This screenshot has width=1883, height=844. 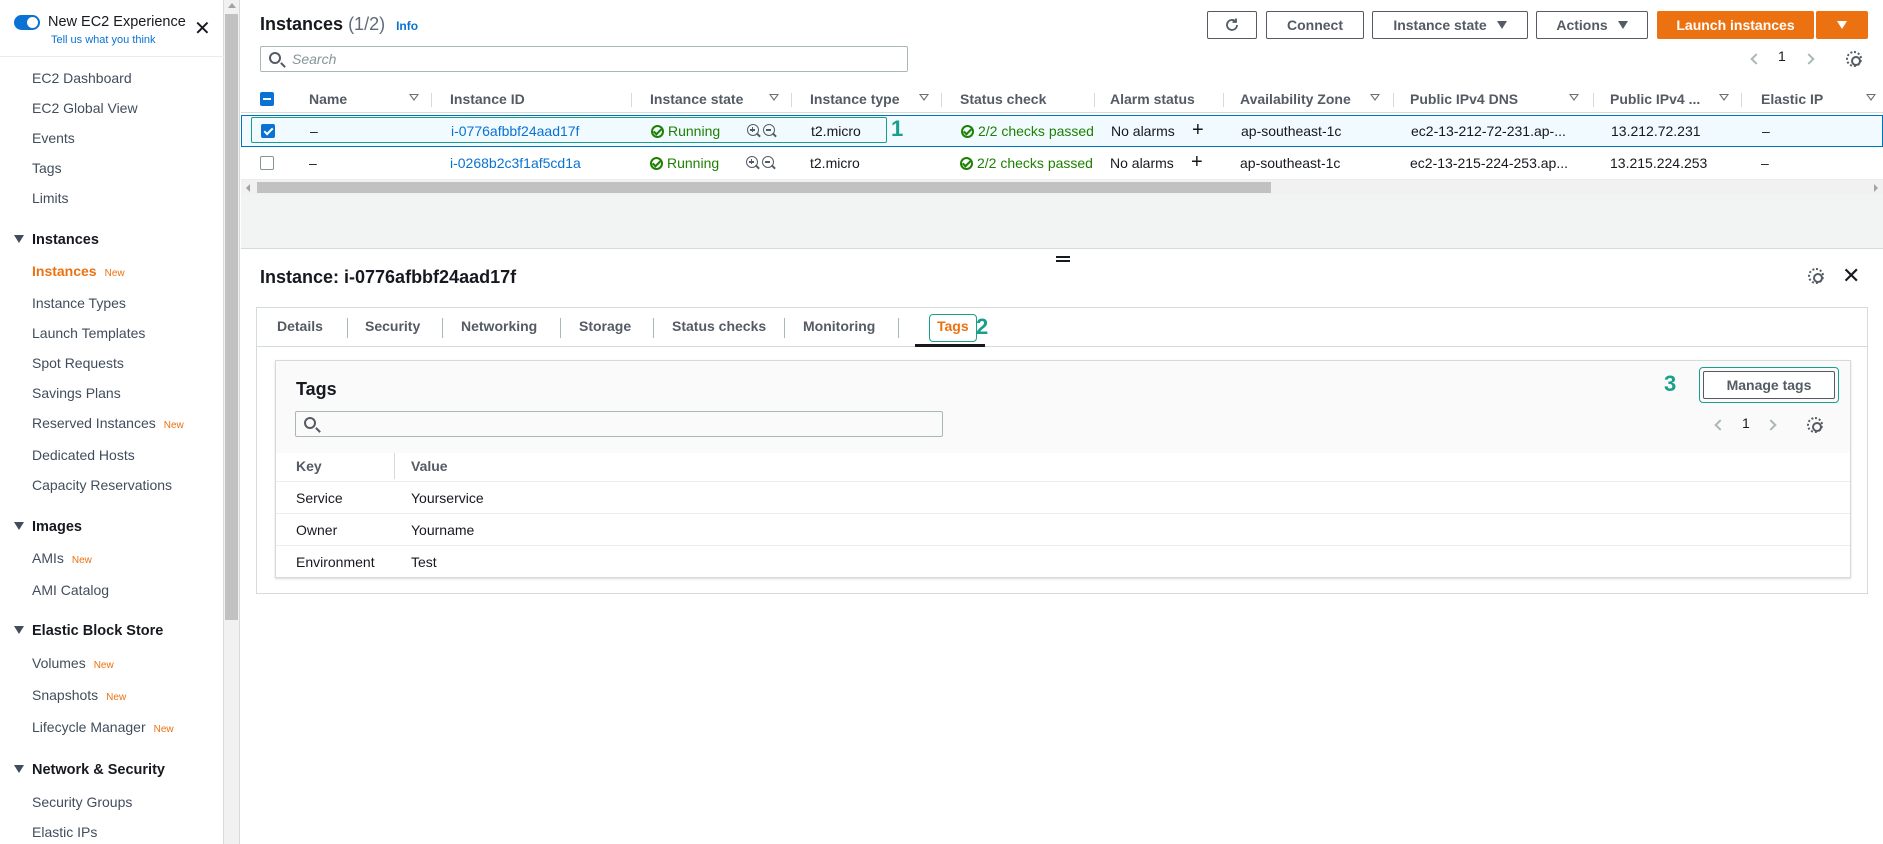 I want to click on tab-monitoring: Monitoring, so click(x=839, y=326).